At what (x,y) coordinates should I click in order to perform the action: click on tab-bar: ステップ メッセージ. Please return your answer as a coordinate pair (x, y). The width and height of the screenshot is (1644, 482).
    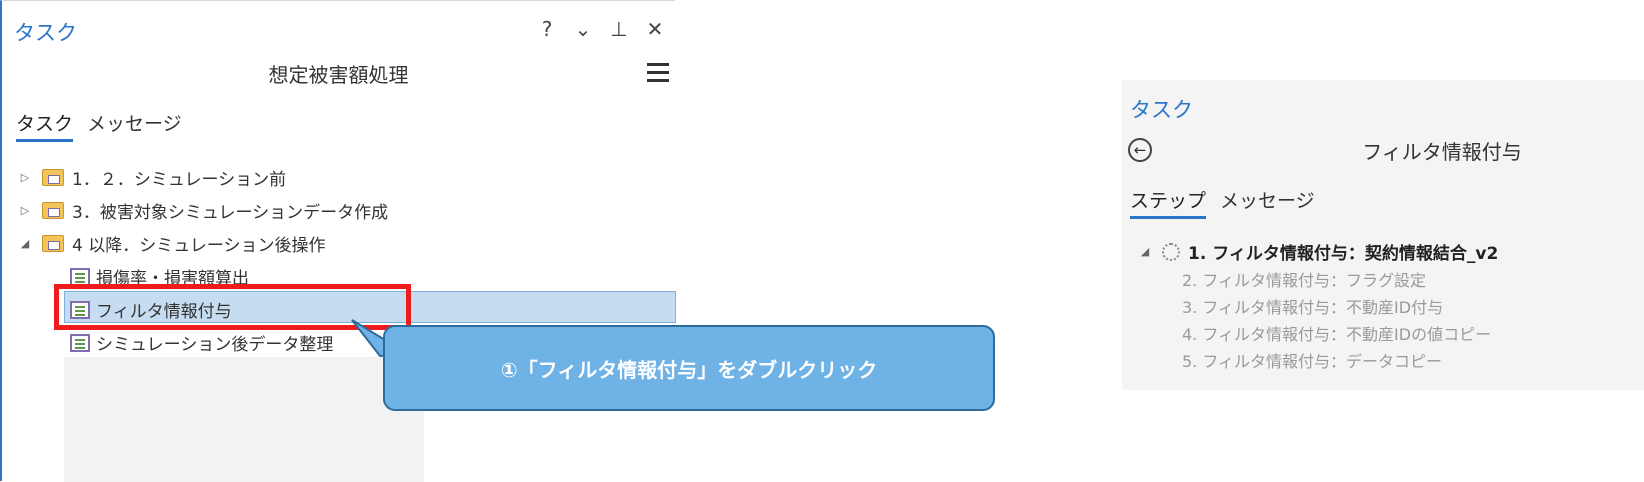
    Looking at the image, I should click on (1222, 202).